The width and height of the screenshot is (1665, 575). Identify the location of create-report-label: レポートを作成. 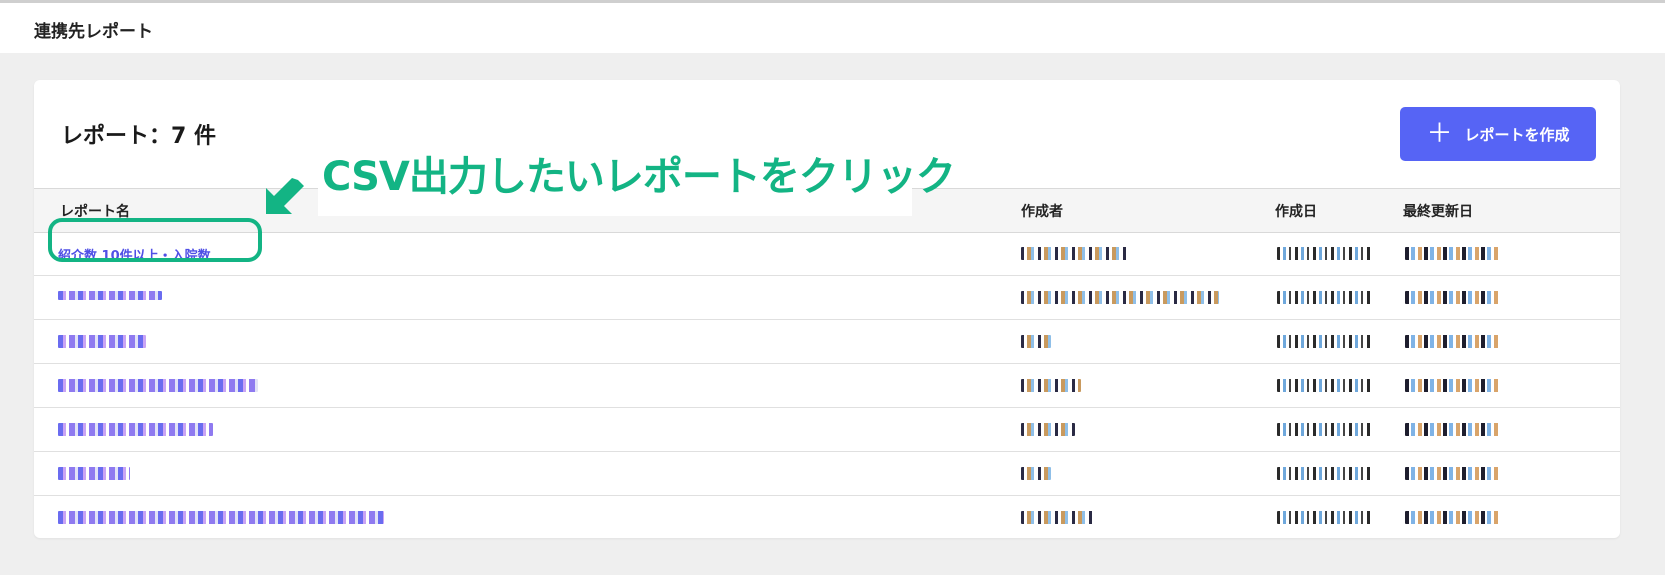
(1517, 134).